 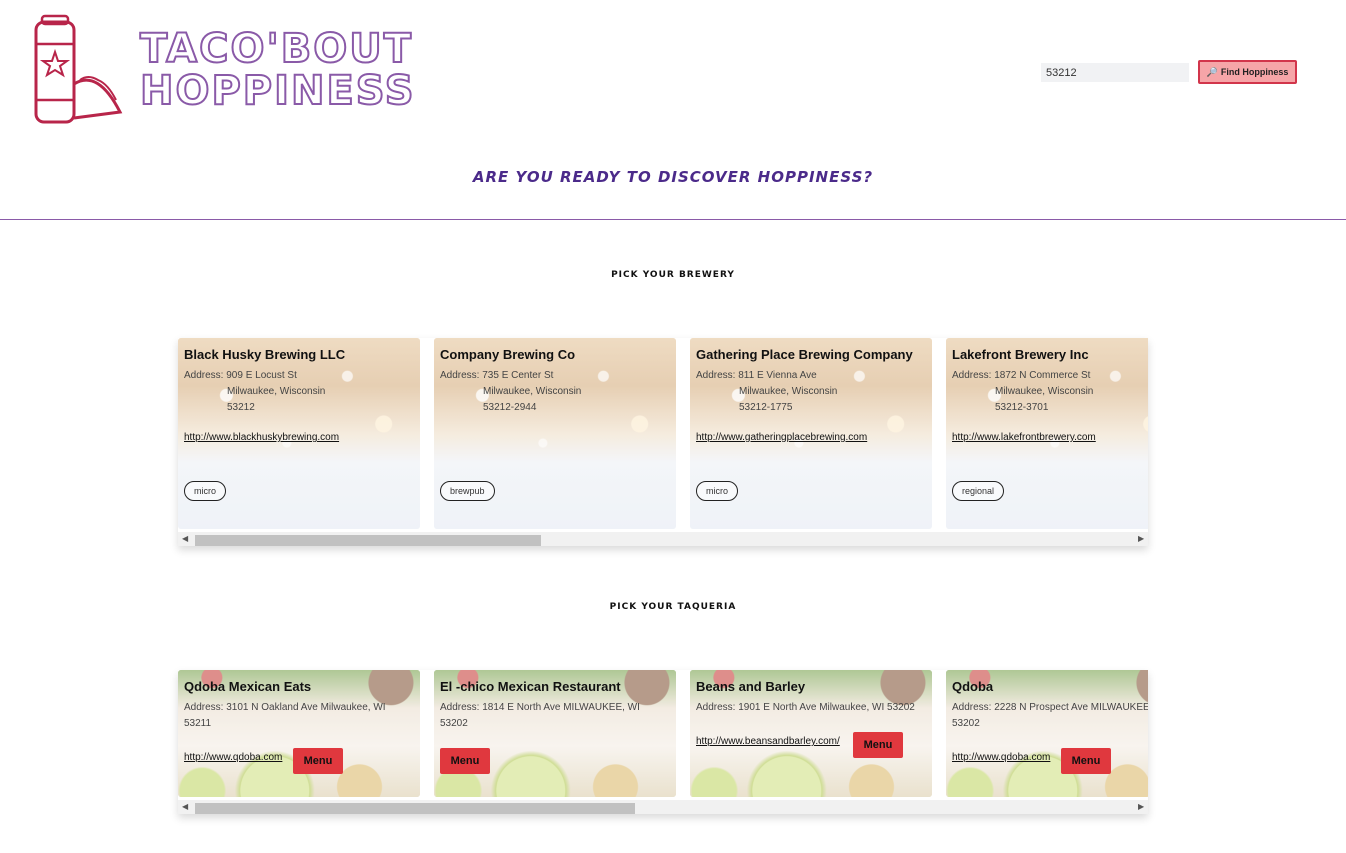 I want to click on logo-wordmark: TACO'BOUT HOPPINESS, so click(x=277, y=70).